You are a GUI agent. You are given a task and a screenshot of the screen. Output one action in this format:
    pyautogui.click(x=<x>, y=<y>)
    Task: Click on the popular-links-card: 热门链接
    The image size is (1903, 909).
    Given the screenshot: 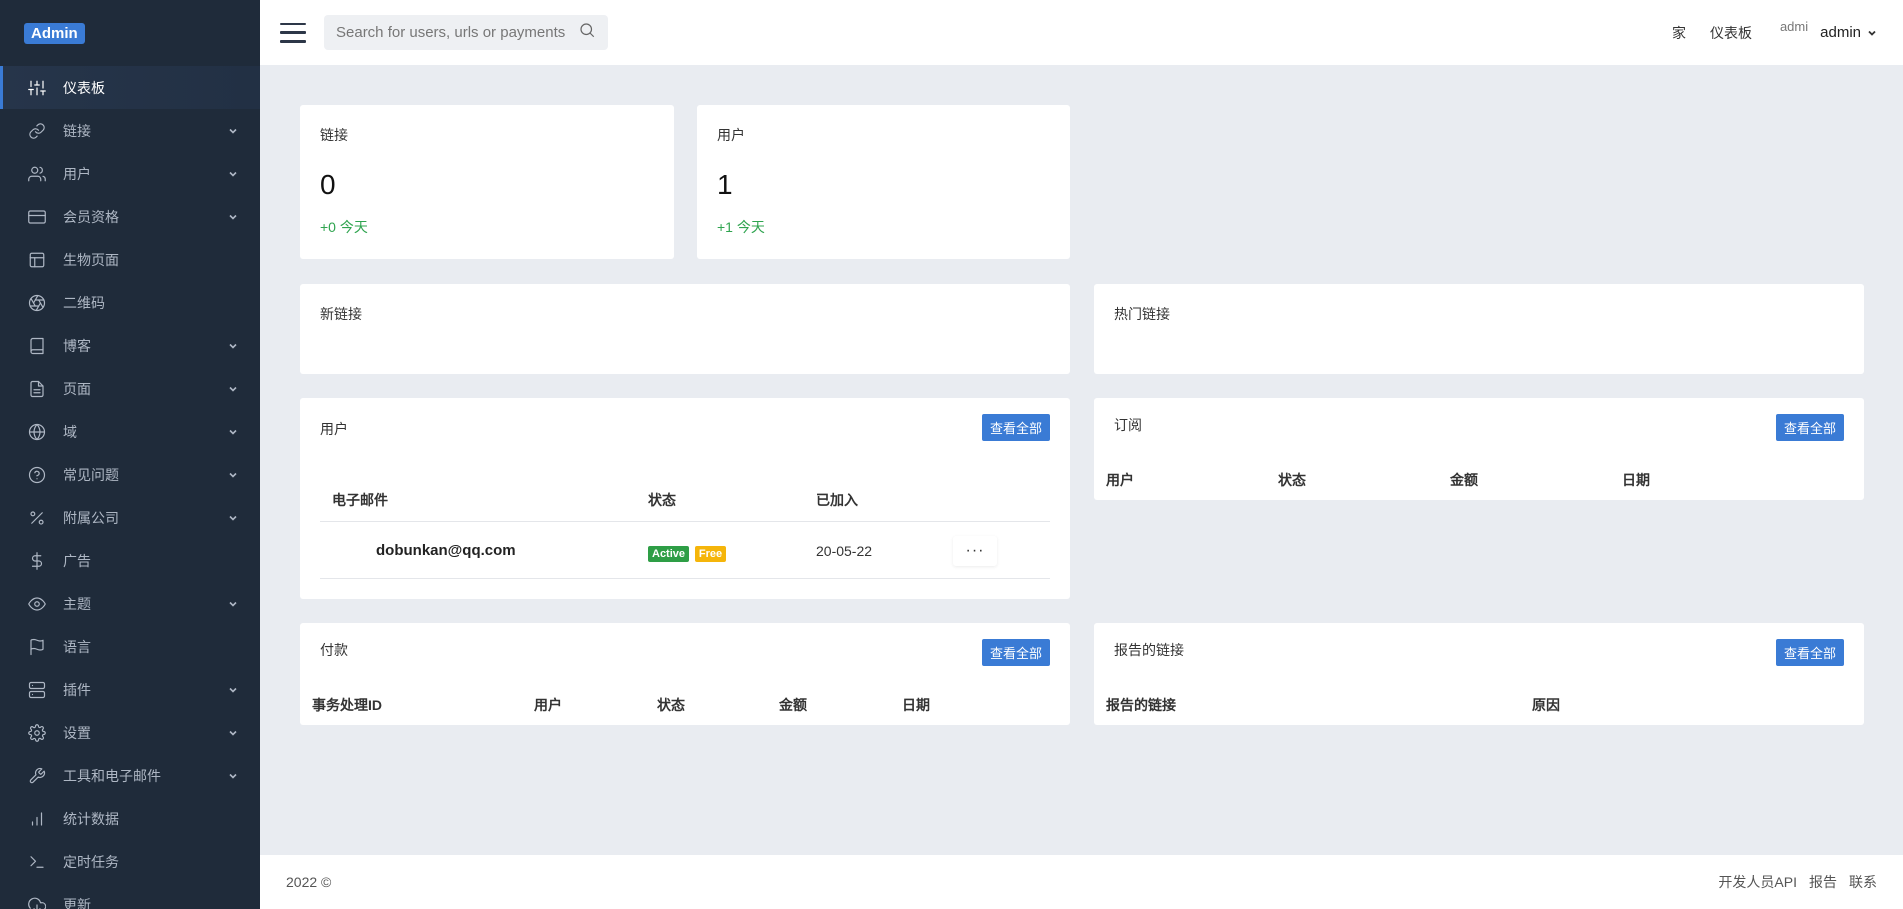 What is the action you would take?
    pyautogui.click(x=1479, y=329)
    